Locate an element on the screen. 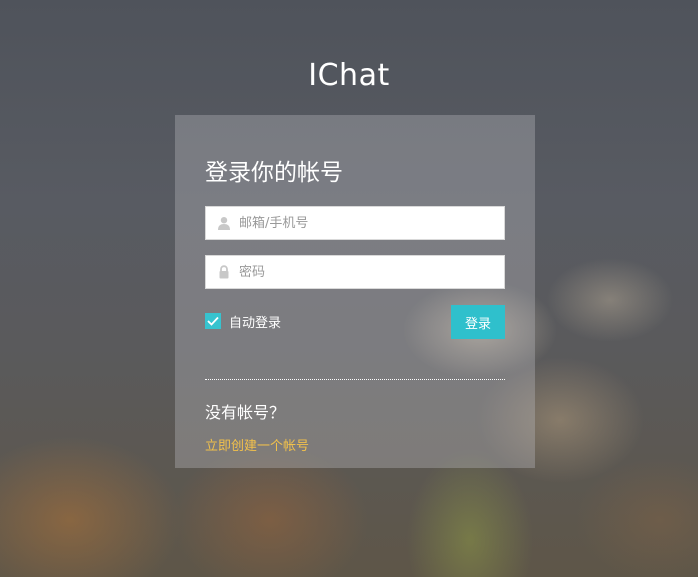  email-field is located at coordinates (355, 223).